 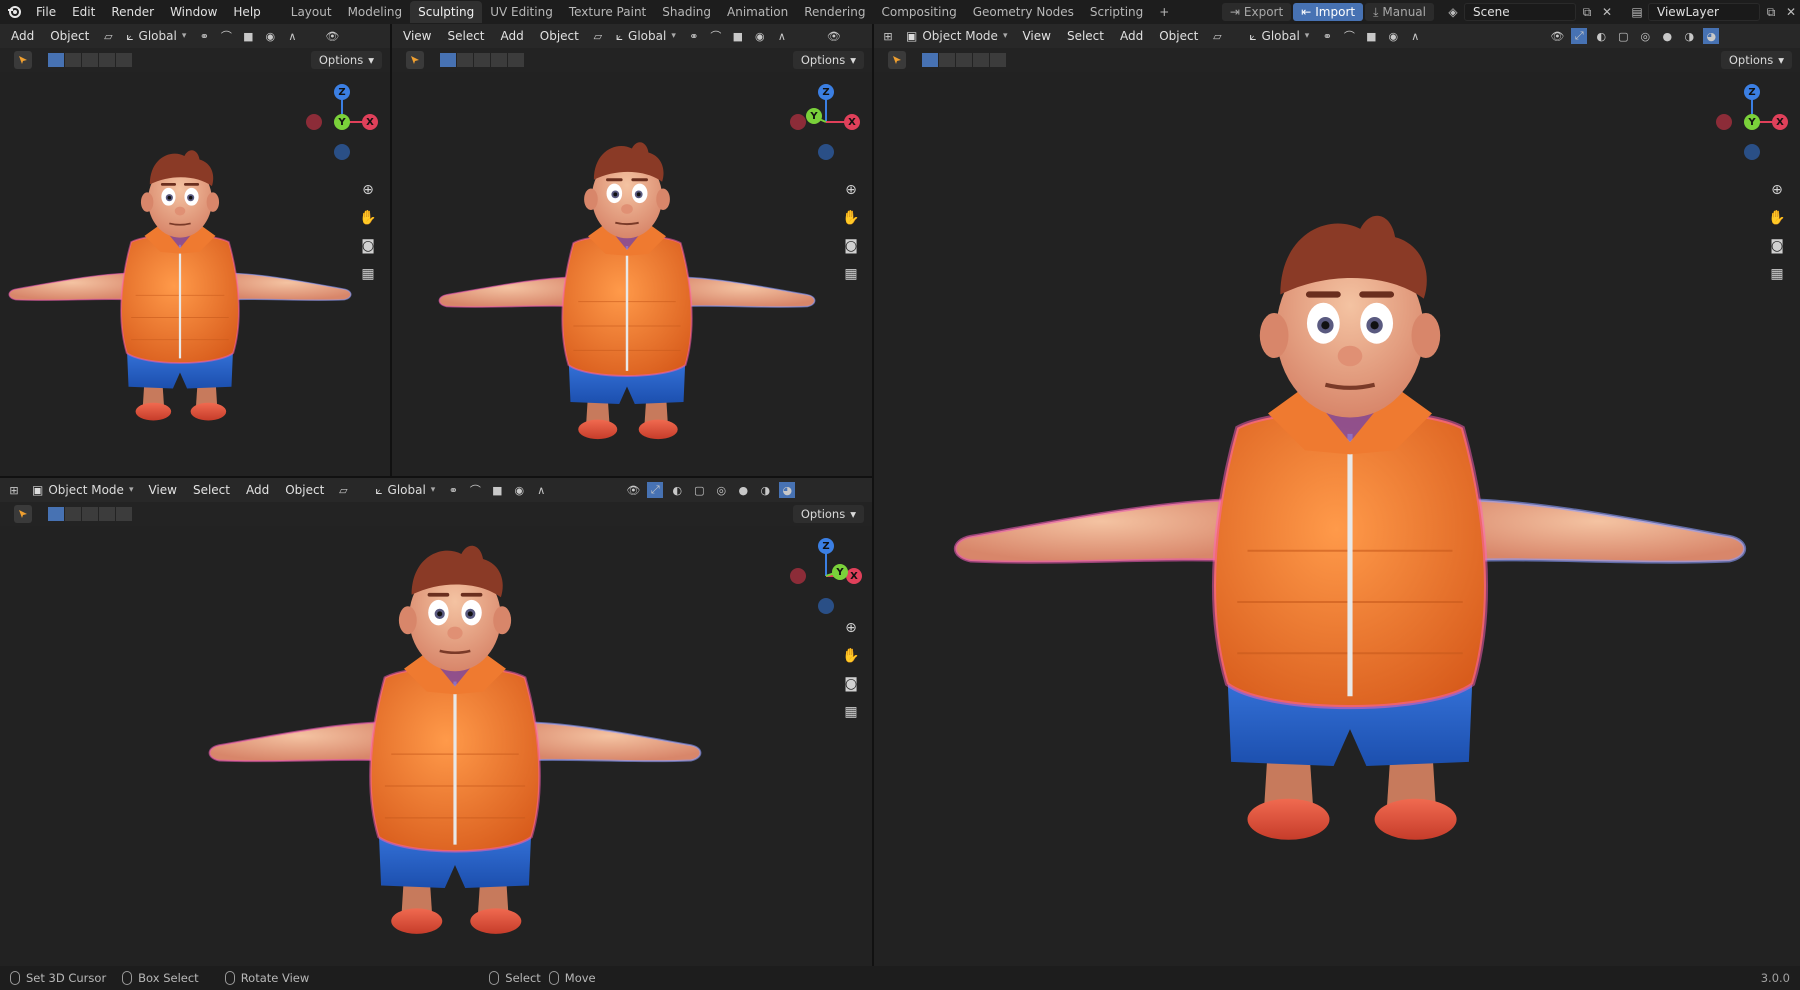 I want to click on tab-rendering: Rendering, so click(x=834, y=12).